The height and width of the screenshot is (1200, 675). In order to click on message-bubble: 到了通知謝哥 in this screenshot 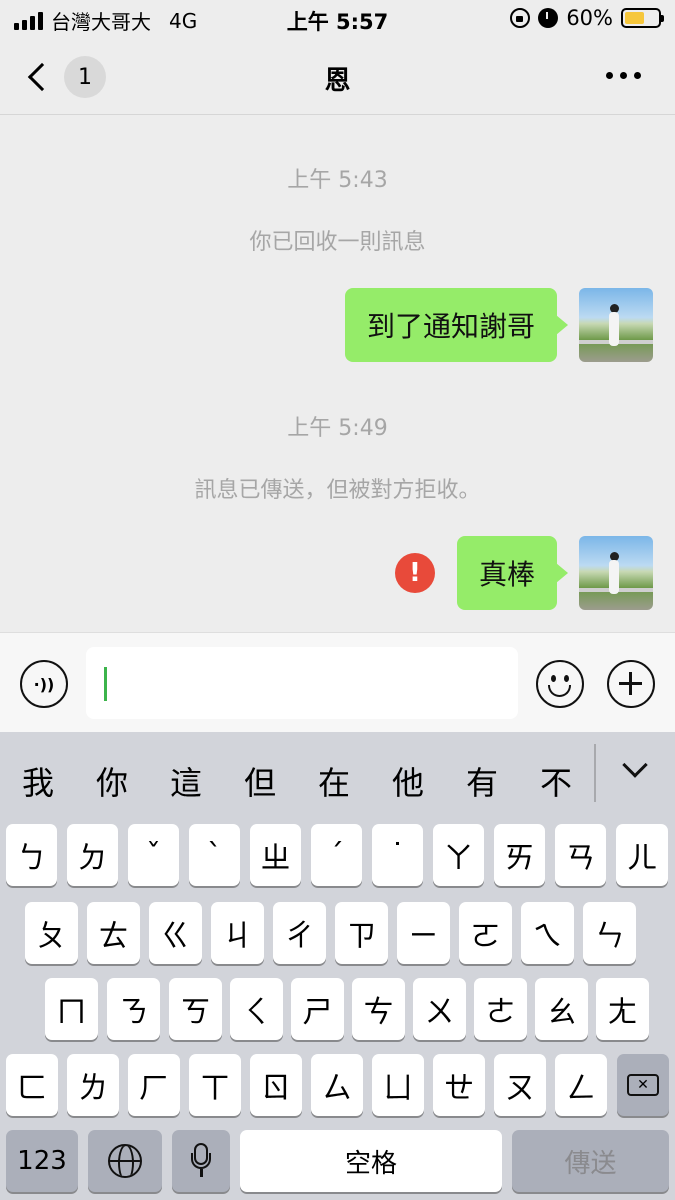, I will do `click(456, 325)`.